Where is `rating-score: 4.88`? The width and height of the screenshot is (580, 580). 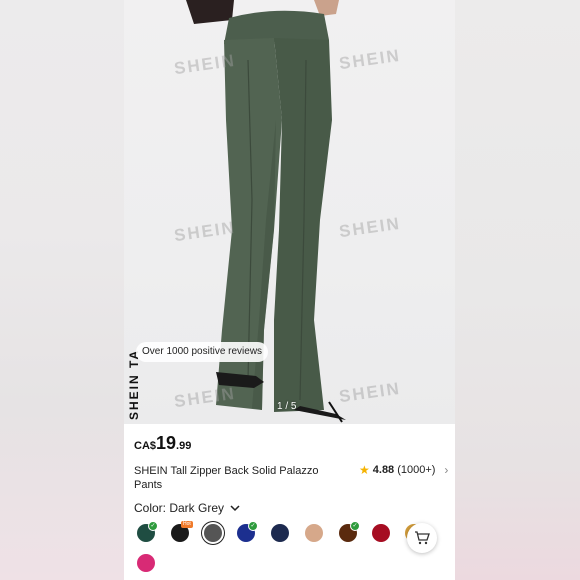
rating-score: 4.88 is located at coordinates (383, 470).